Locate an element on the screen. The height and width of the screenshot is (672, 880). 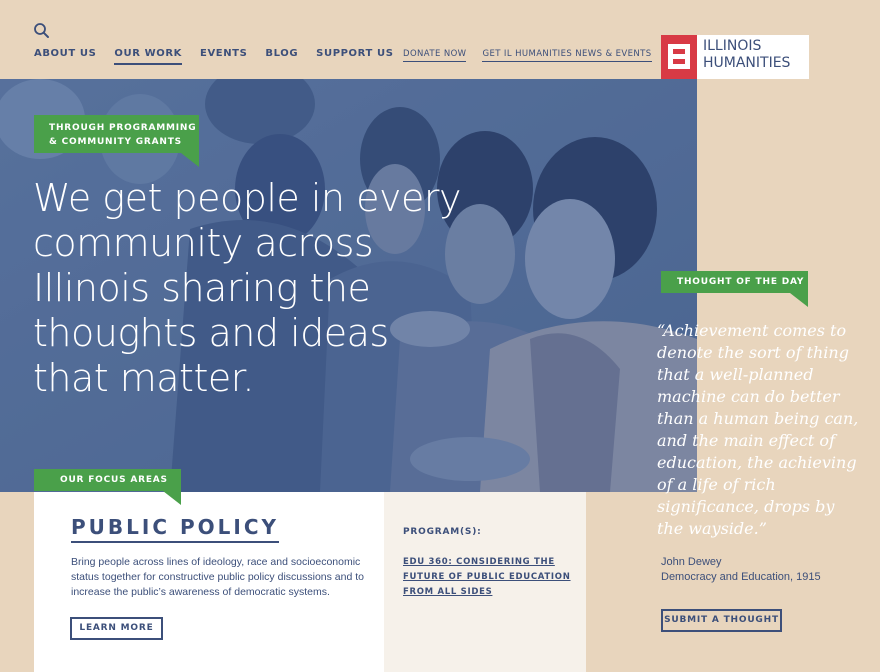
quote-author: John Dewey is located at coordinates (691, 562).